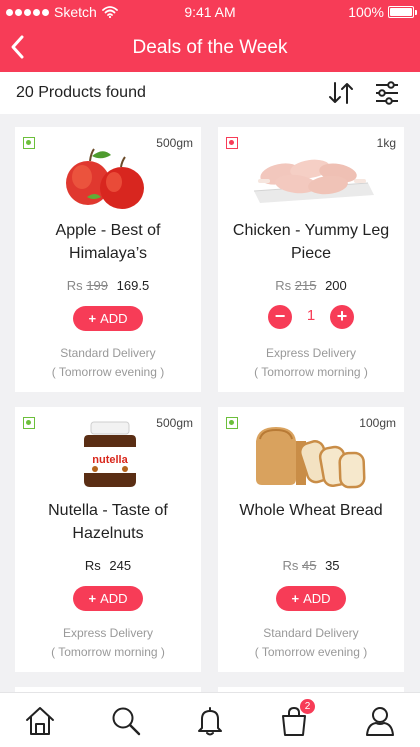  I want to click on cart-badge: 2, so click(307, 706).